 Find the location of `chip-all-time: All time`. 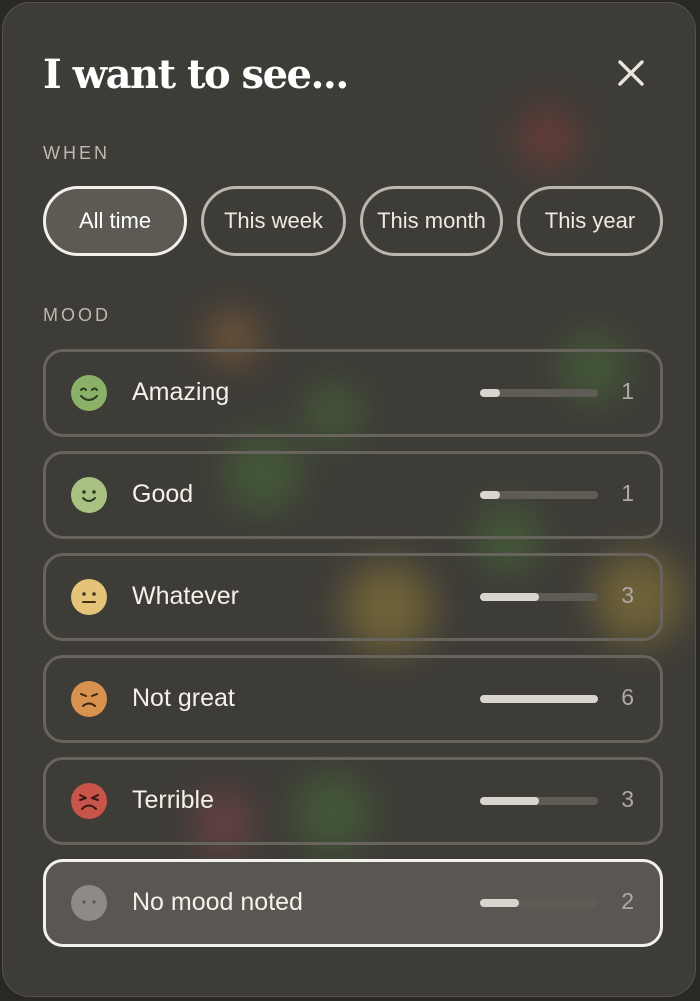

chip-all-time: All time is located at coordinates (115, 221).